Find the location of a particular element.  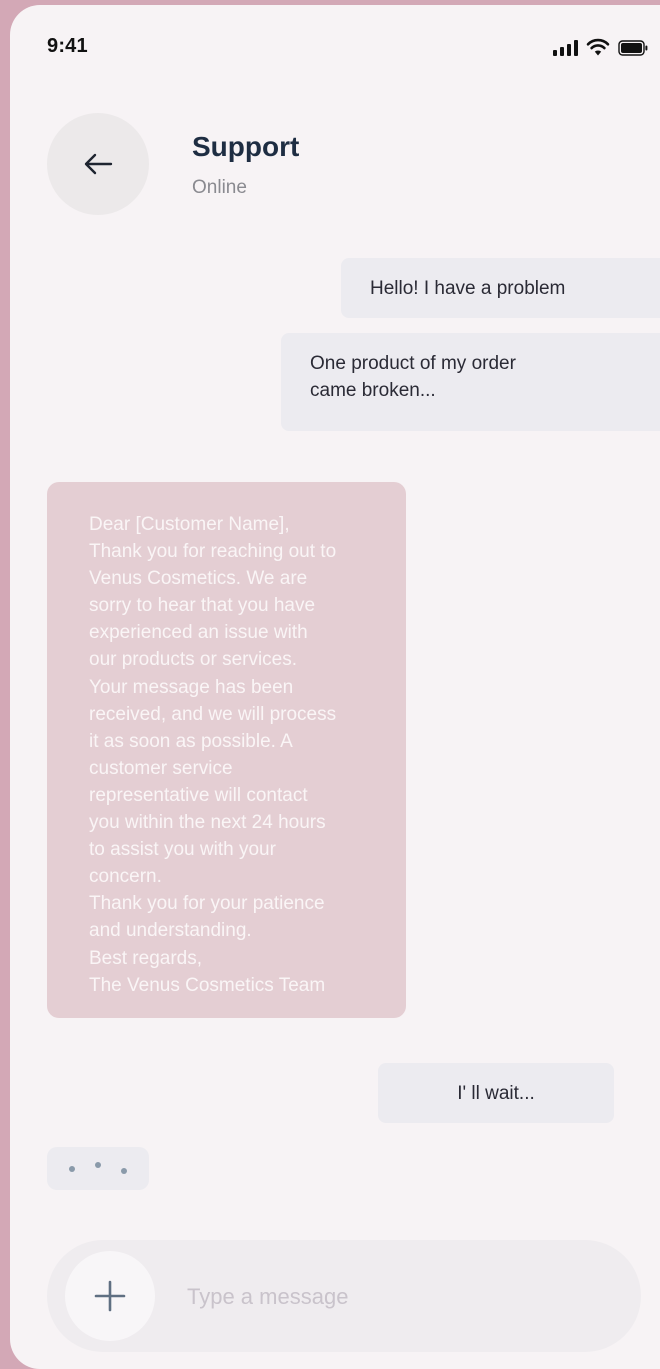

message-line: experienced an issue with is located at coordinates (198, 633).